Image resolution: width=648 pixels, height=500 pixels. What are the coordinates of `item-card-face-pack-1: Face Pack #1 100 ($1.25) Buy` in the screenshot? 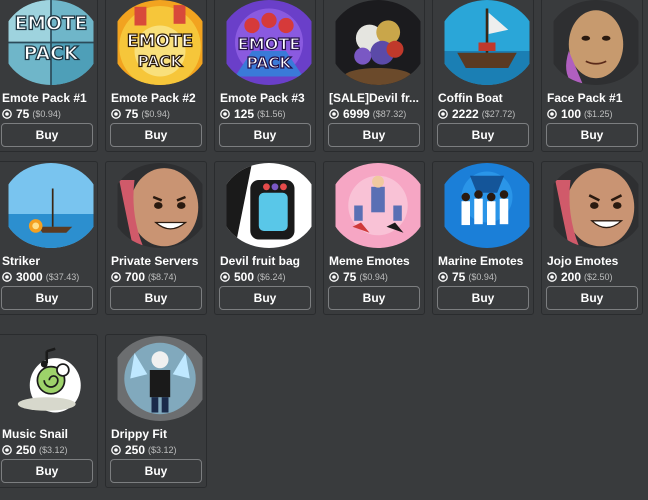 It's located at (592, 76).